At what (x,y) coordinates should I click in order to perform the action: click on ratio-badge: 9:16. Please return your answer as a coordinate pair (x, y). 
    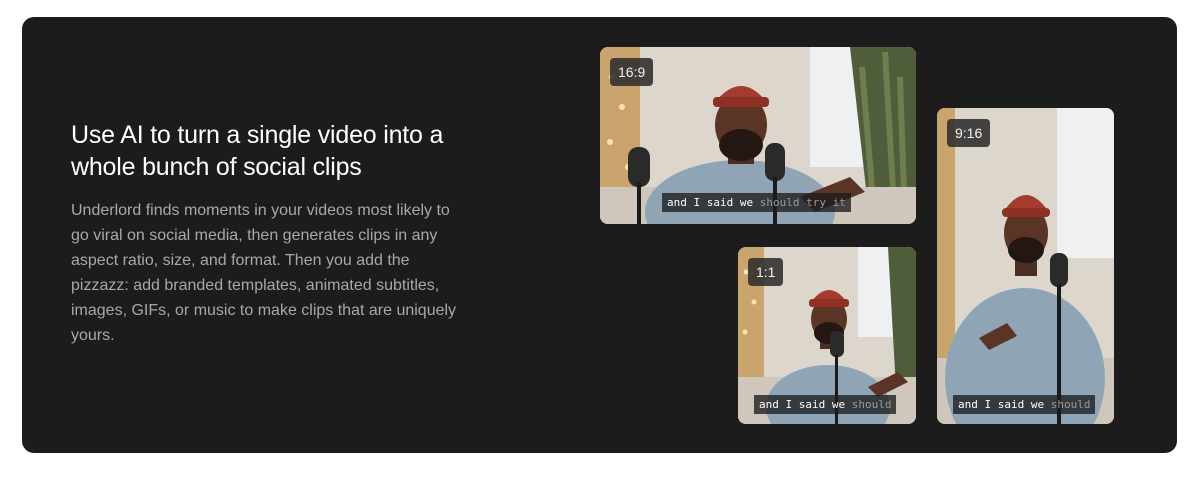
    Looking at the image, I should click on (969, 133).